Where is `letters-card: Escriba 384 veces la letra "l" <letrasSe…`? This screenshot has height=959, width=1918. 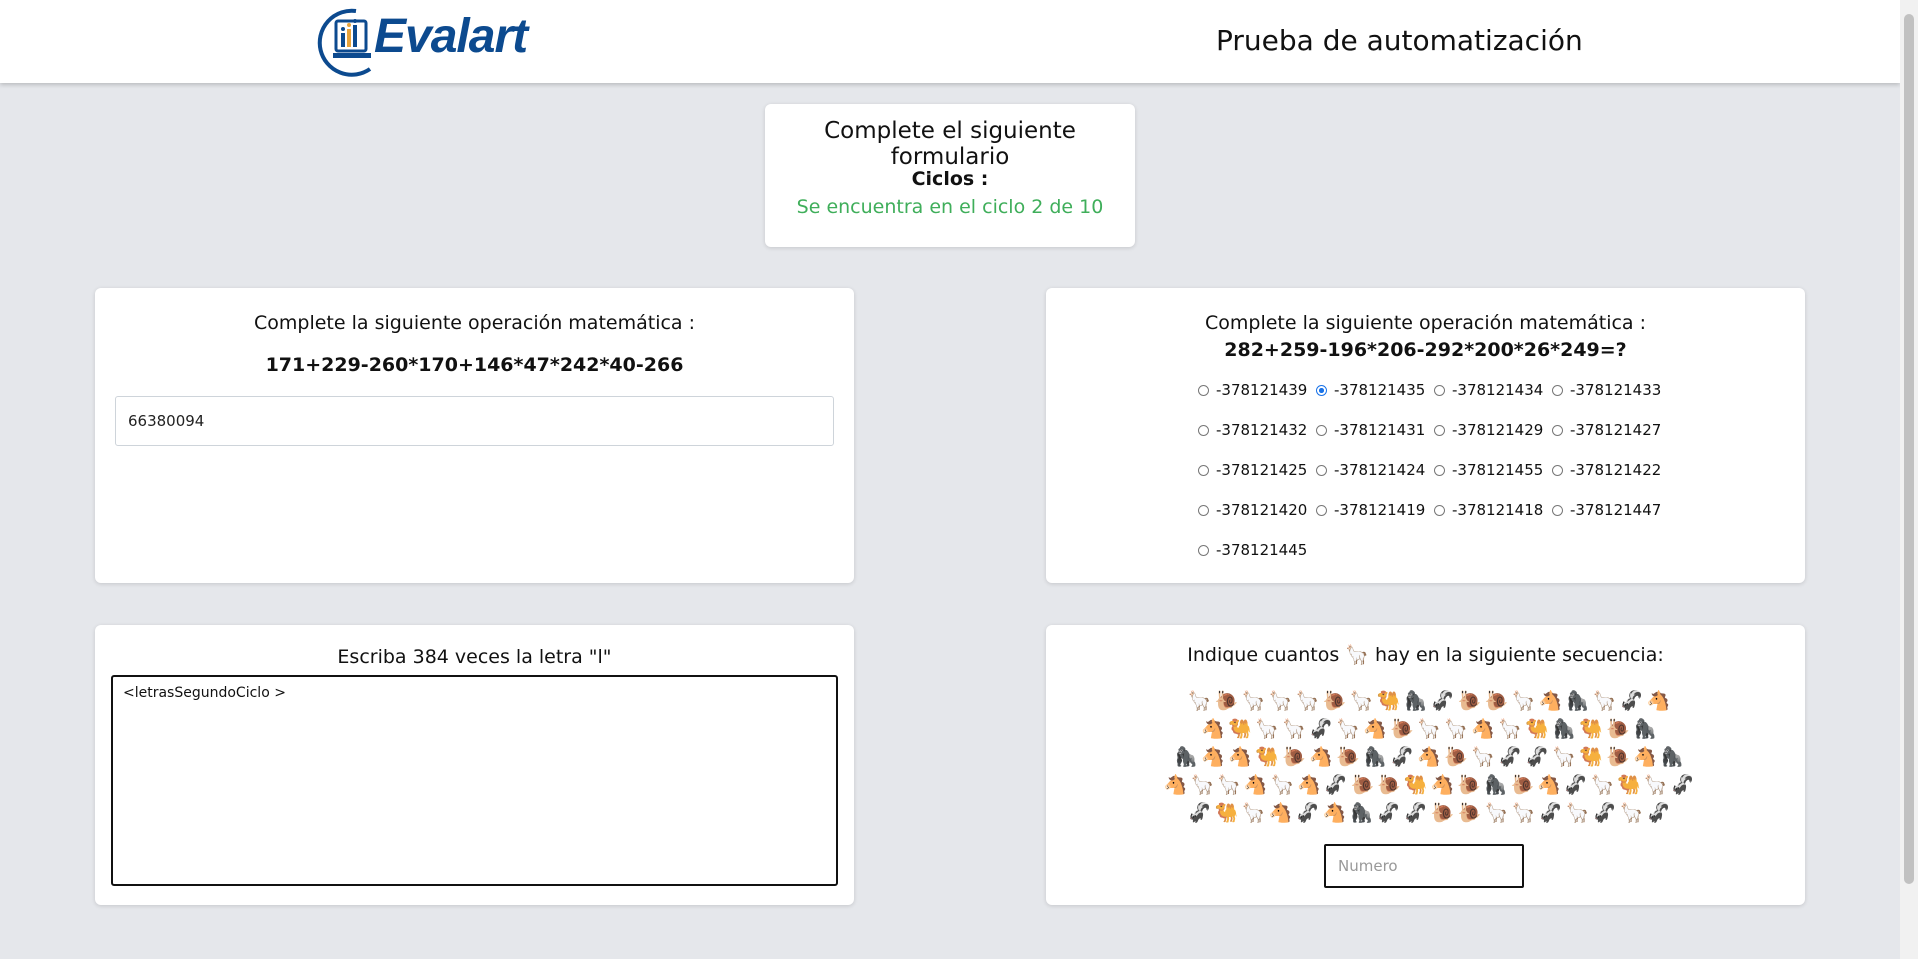 letters-card: Escriba 384 veces la letra "l" <letrasSe… is located at coordinates (474, 765).